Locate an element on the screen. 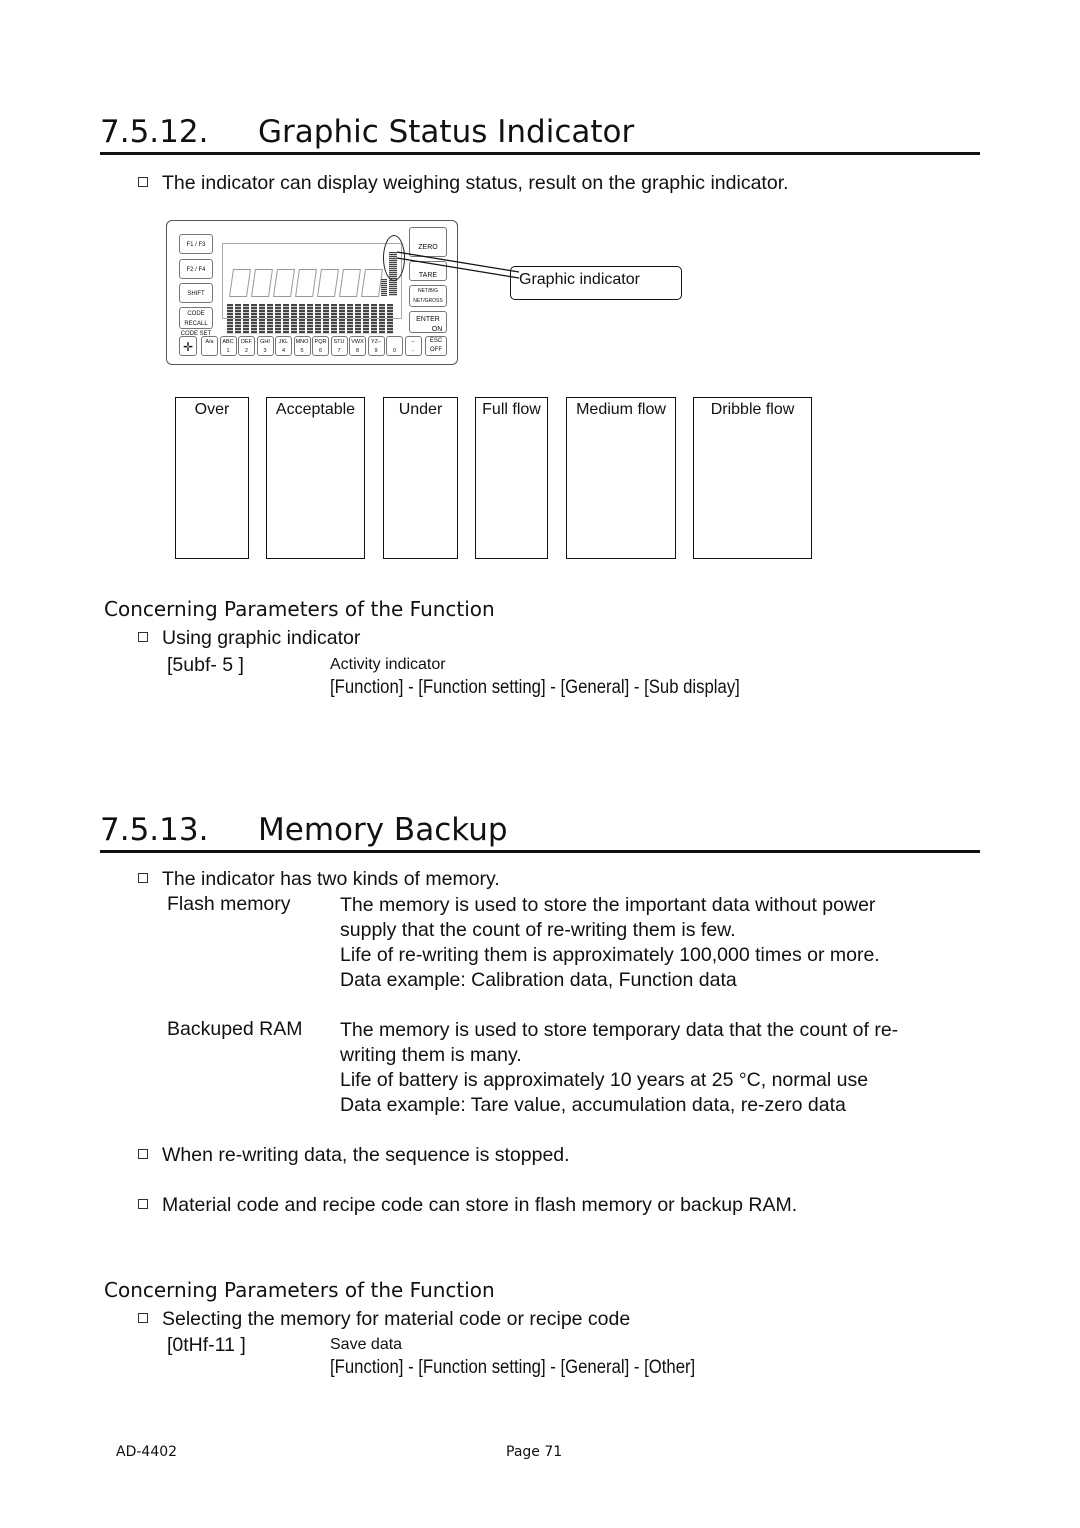  footer-page-number: Page 71 is located at coordinates (534, 1452).